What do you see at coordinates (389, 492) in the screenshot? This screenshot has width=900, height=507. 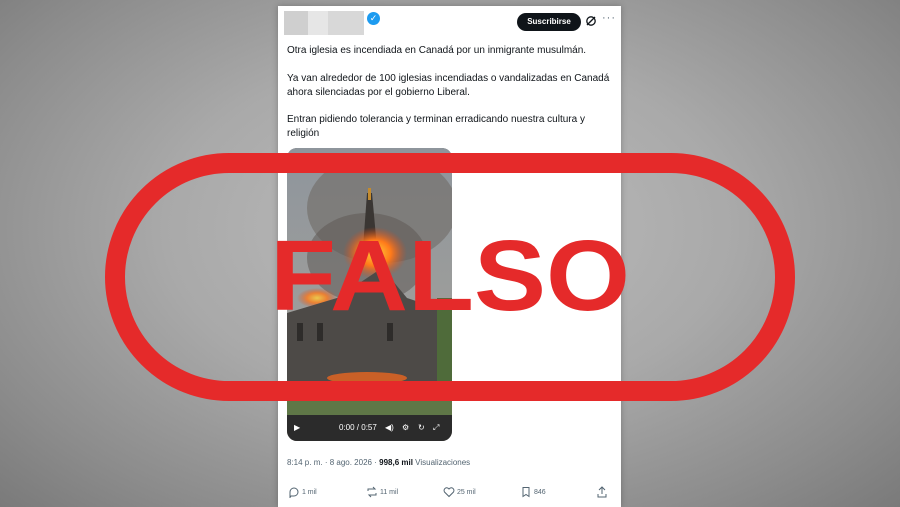 I see `repost-count: 11 mil` at bounding box center [389, 492].